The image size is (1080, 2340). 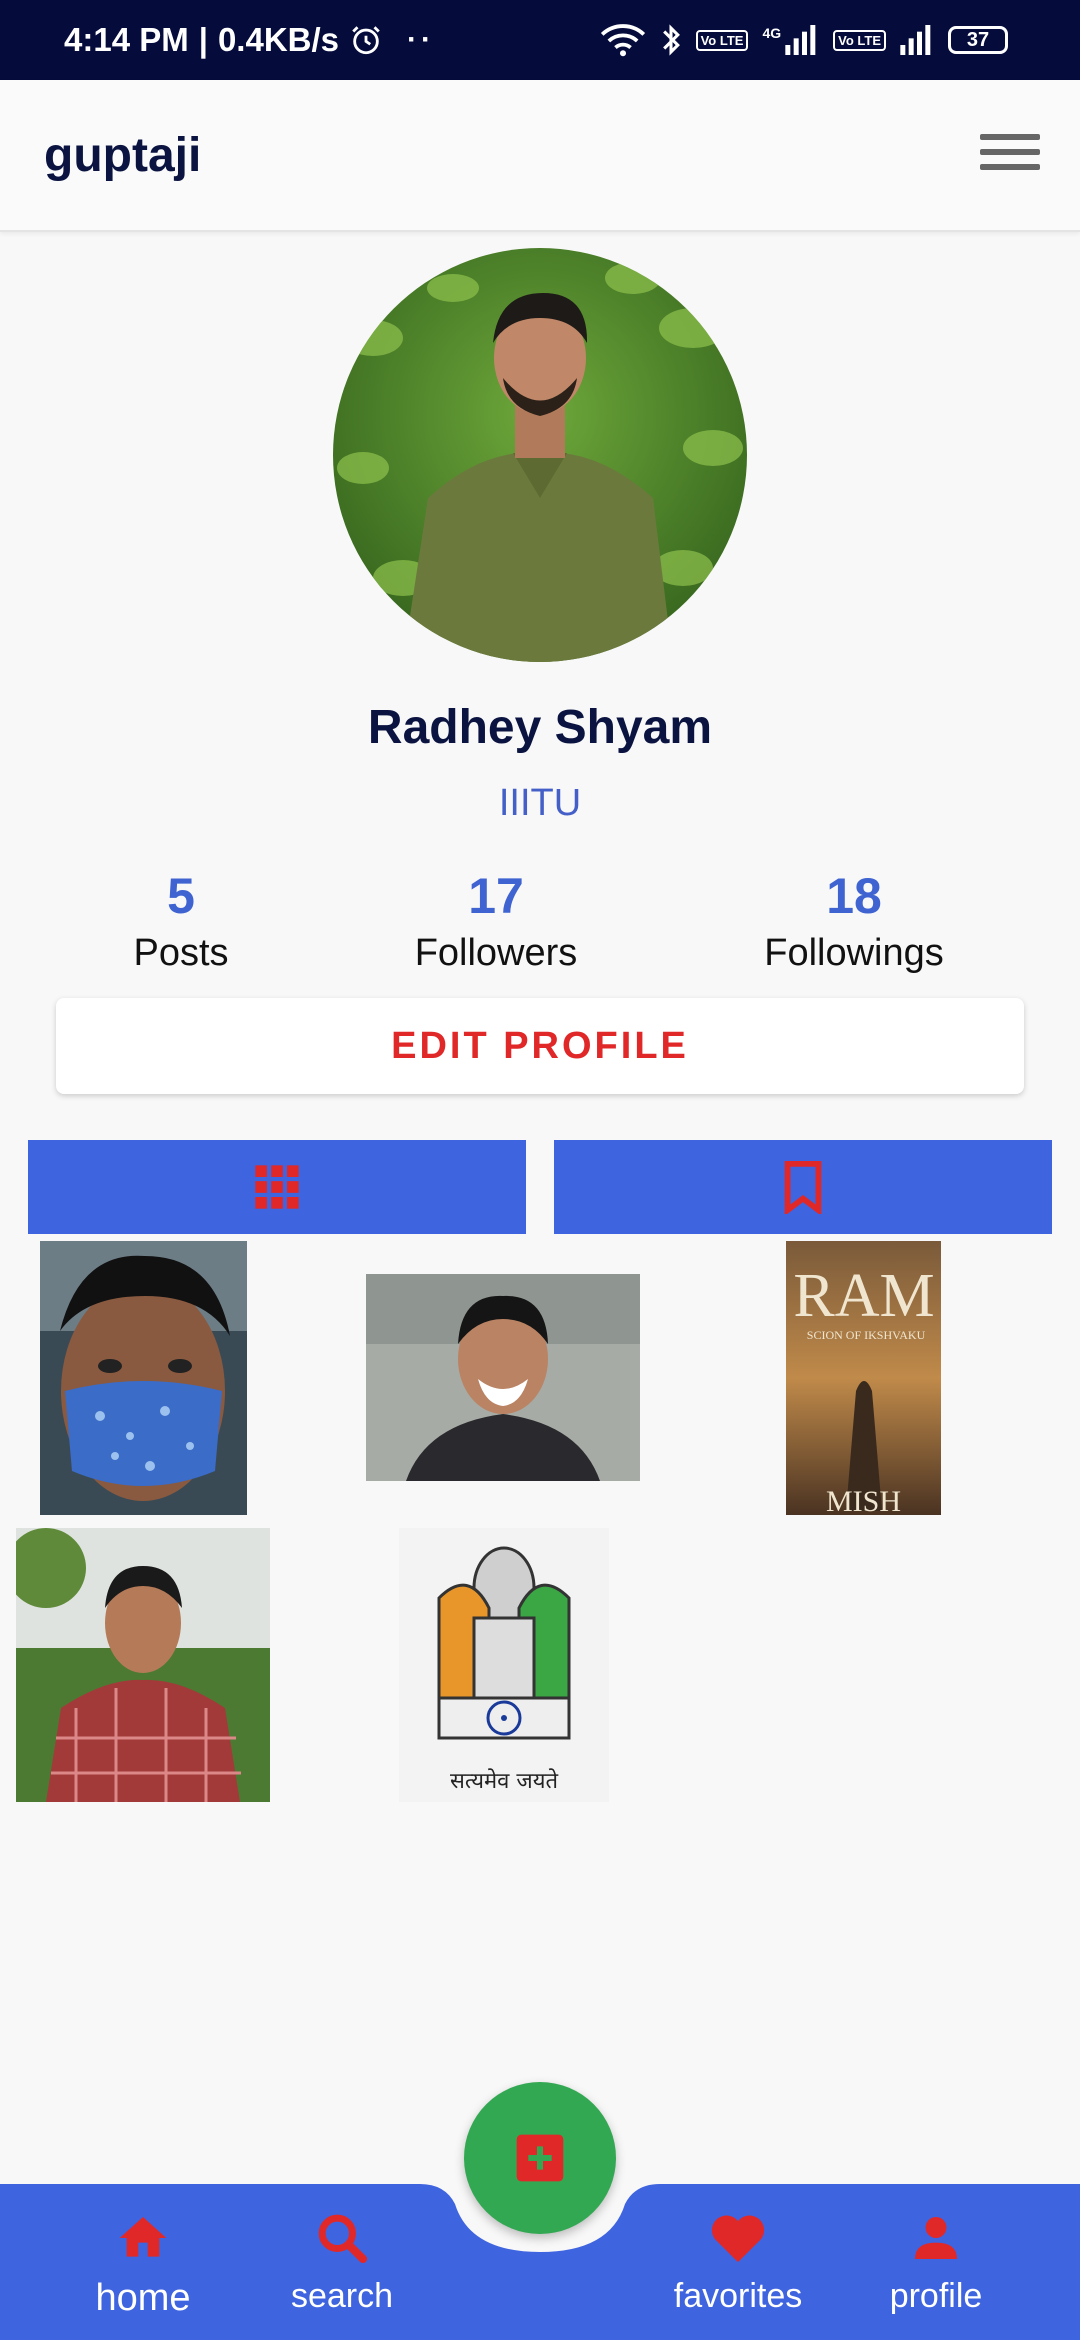 I want to click on status-time: 4:14 PM, so click(x=126, y=39).